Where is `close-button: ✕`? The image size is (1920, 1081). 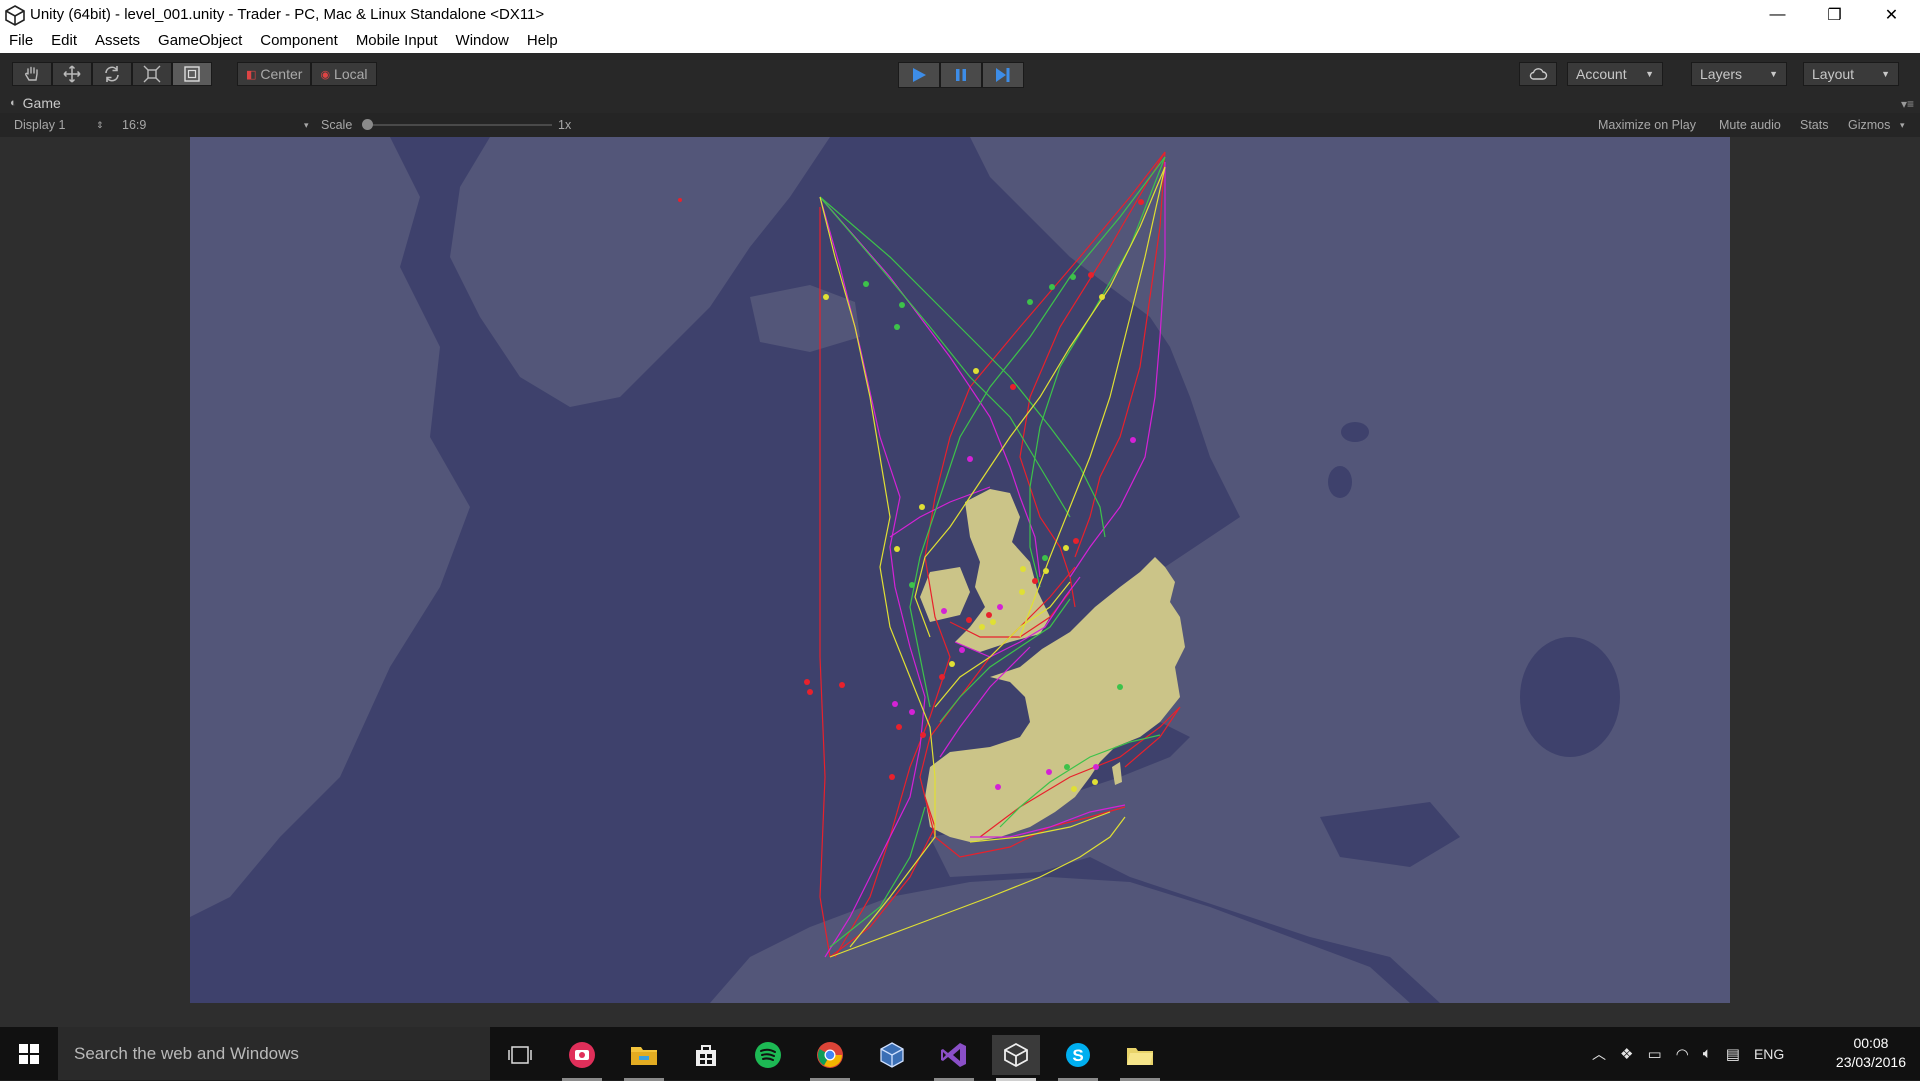
close-button: ✕ is located at coordinates (1891, 14).